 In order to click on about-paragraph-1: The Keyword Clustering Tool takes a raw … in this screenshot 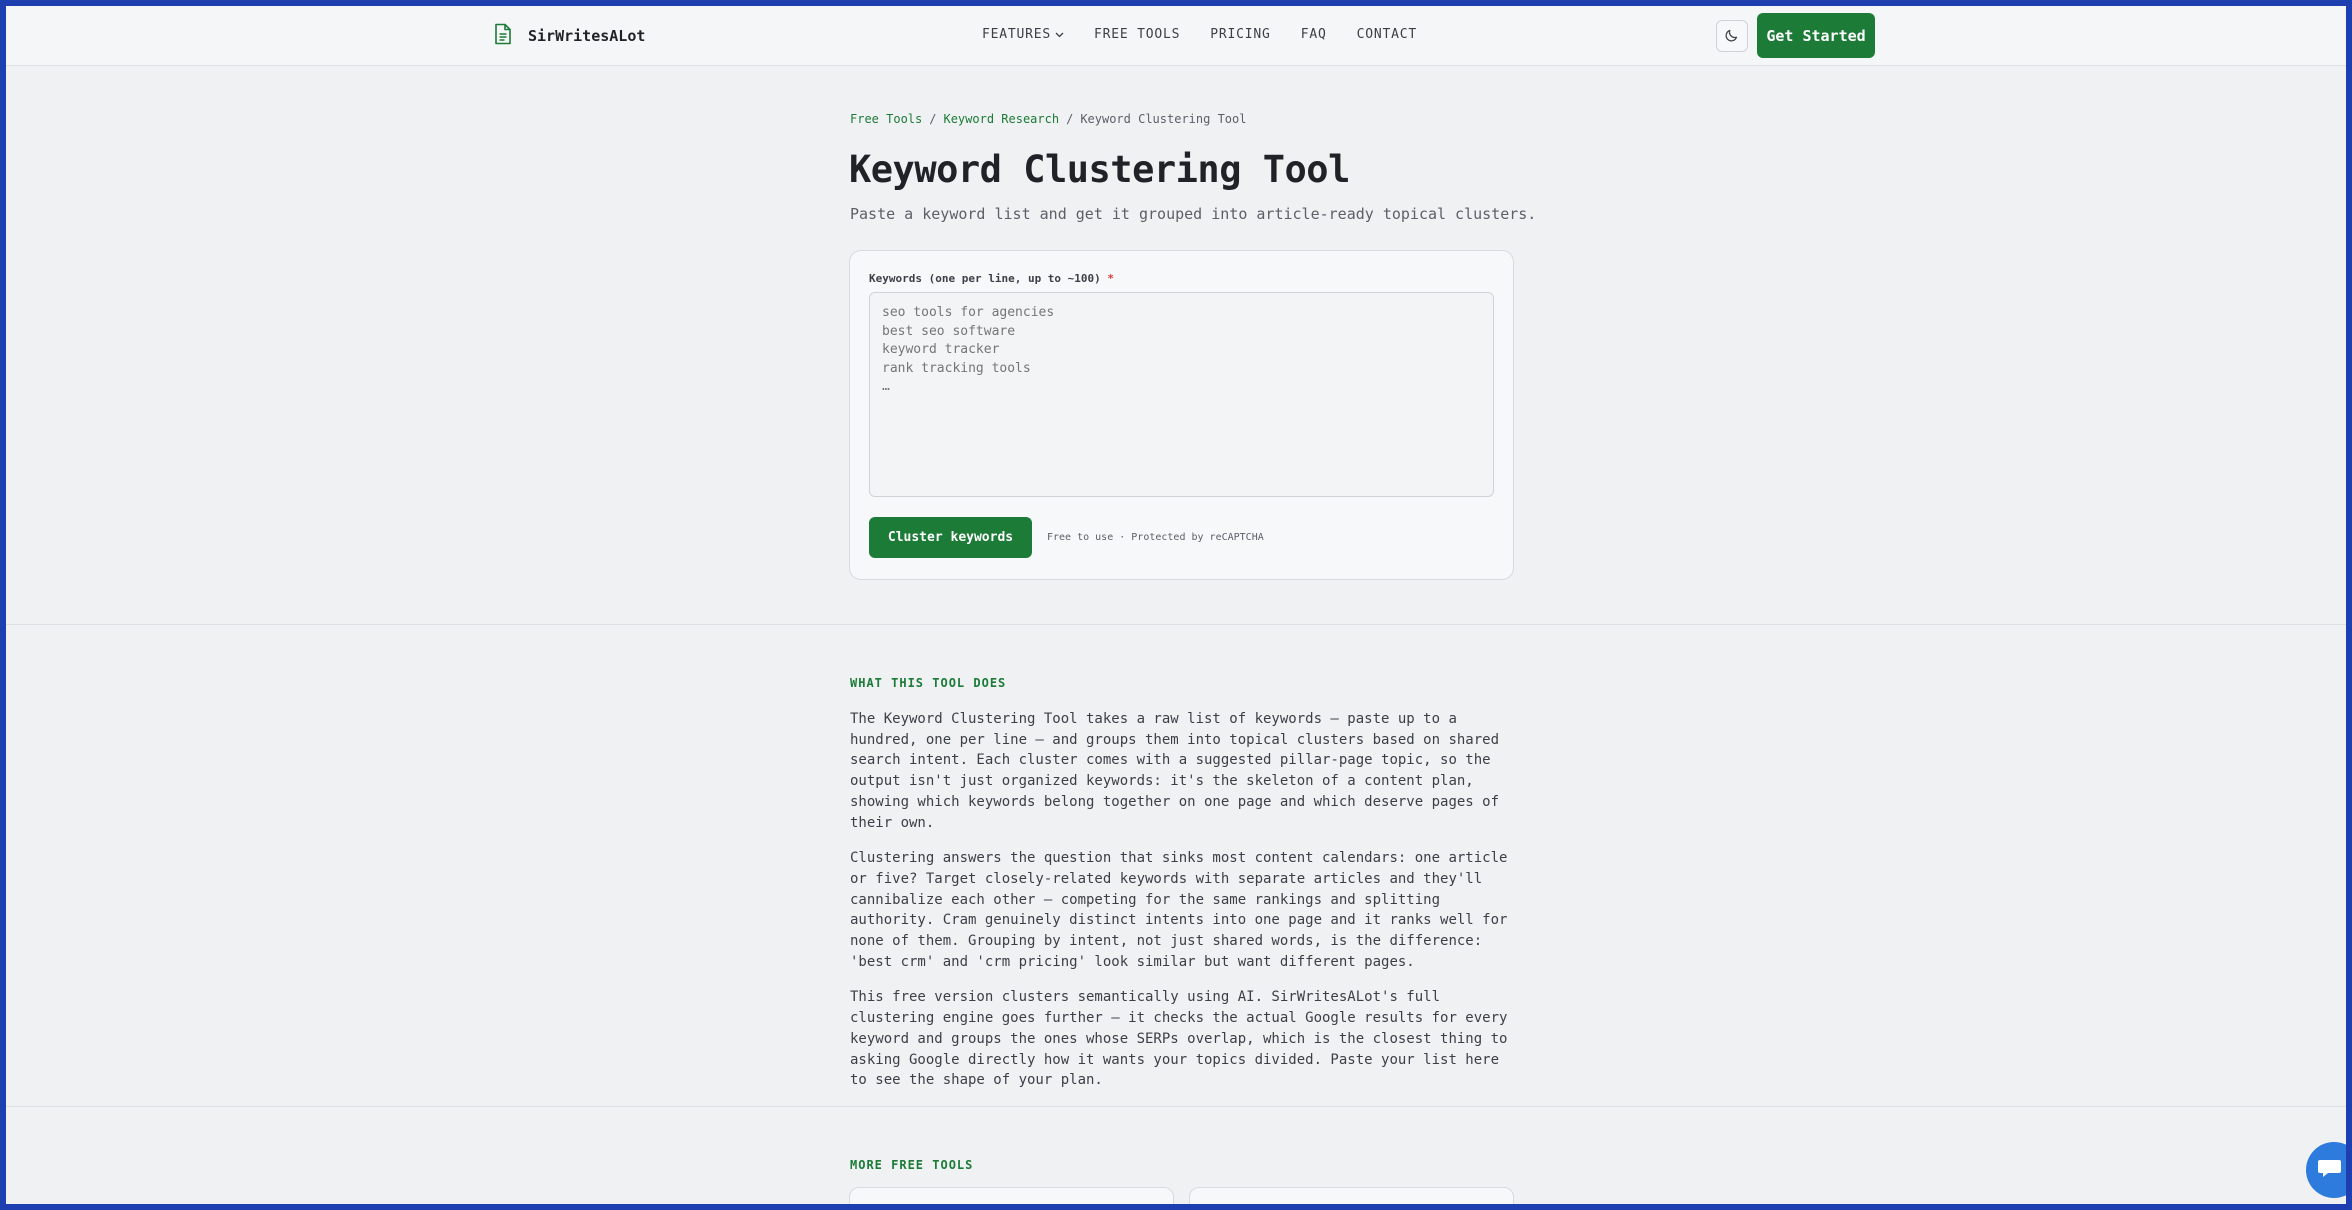, I will do `click(1175, 771)`.